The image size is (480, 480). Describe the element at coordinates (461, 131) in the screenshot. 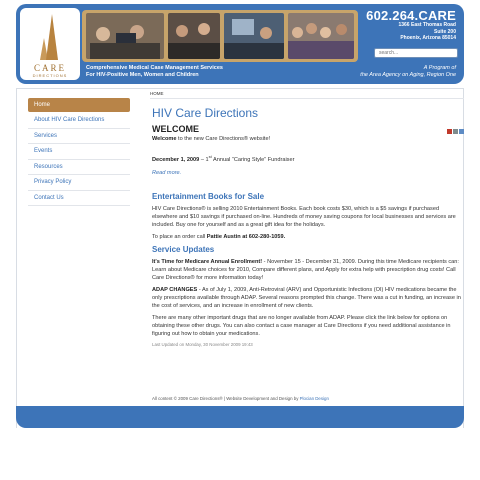

I see `email-icon` at that location.